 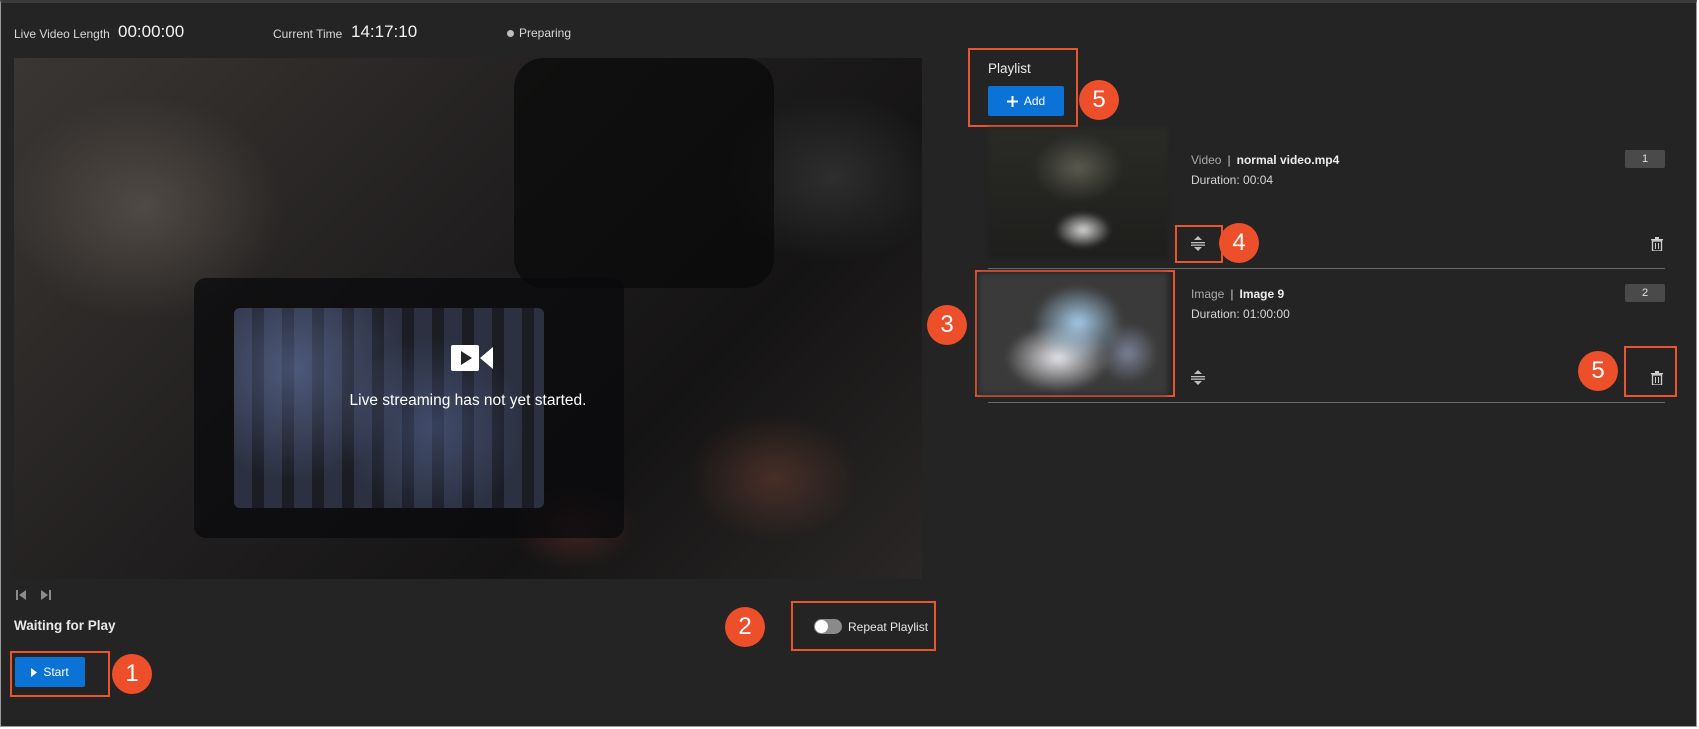 What do you see at coordinates (510, 33) in the screenshot?
I see `status-dot-icon` at bounding box center [510, 33].